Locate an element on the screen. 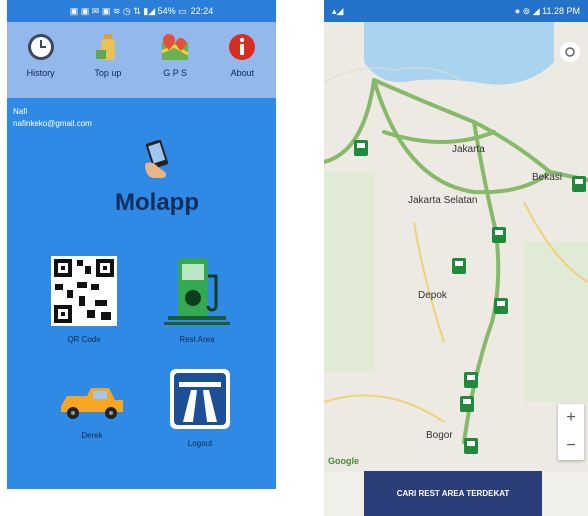  tile-derek: Derek is located at coordinates (92, 411).